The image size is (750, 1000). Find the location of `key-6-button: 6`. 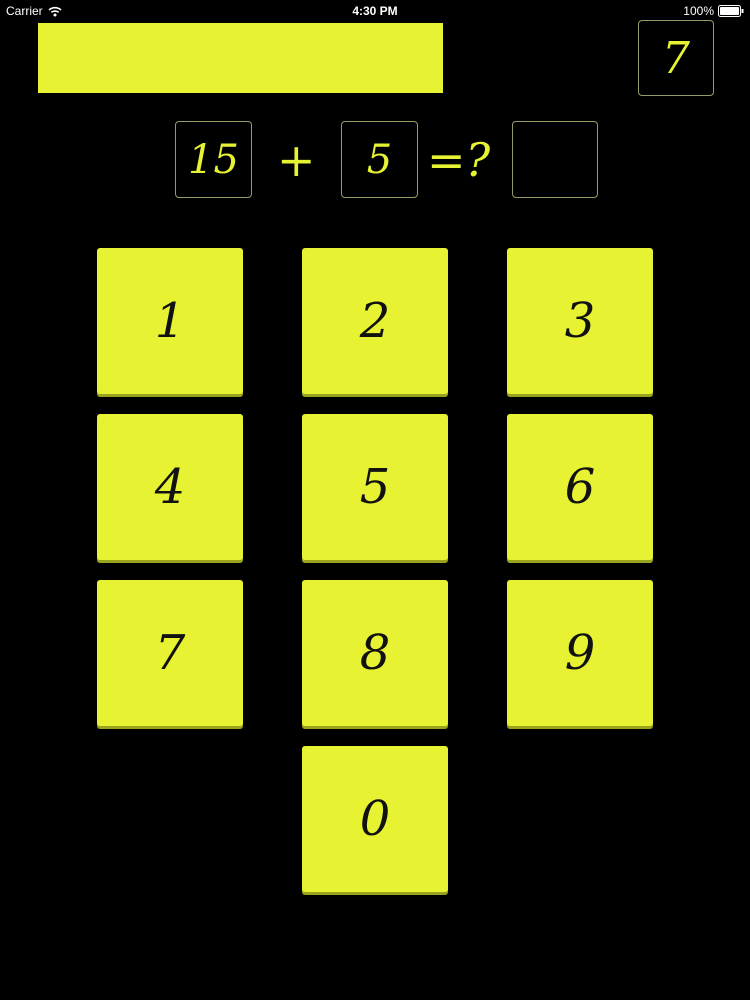

key-6-button: 6 is located at coordinates (580, 487).